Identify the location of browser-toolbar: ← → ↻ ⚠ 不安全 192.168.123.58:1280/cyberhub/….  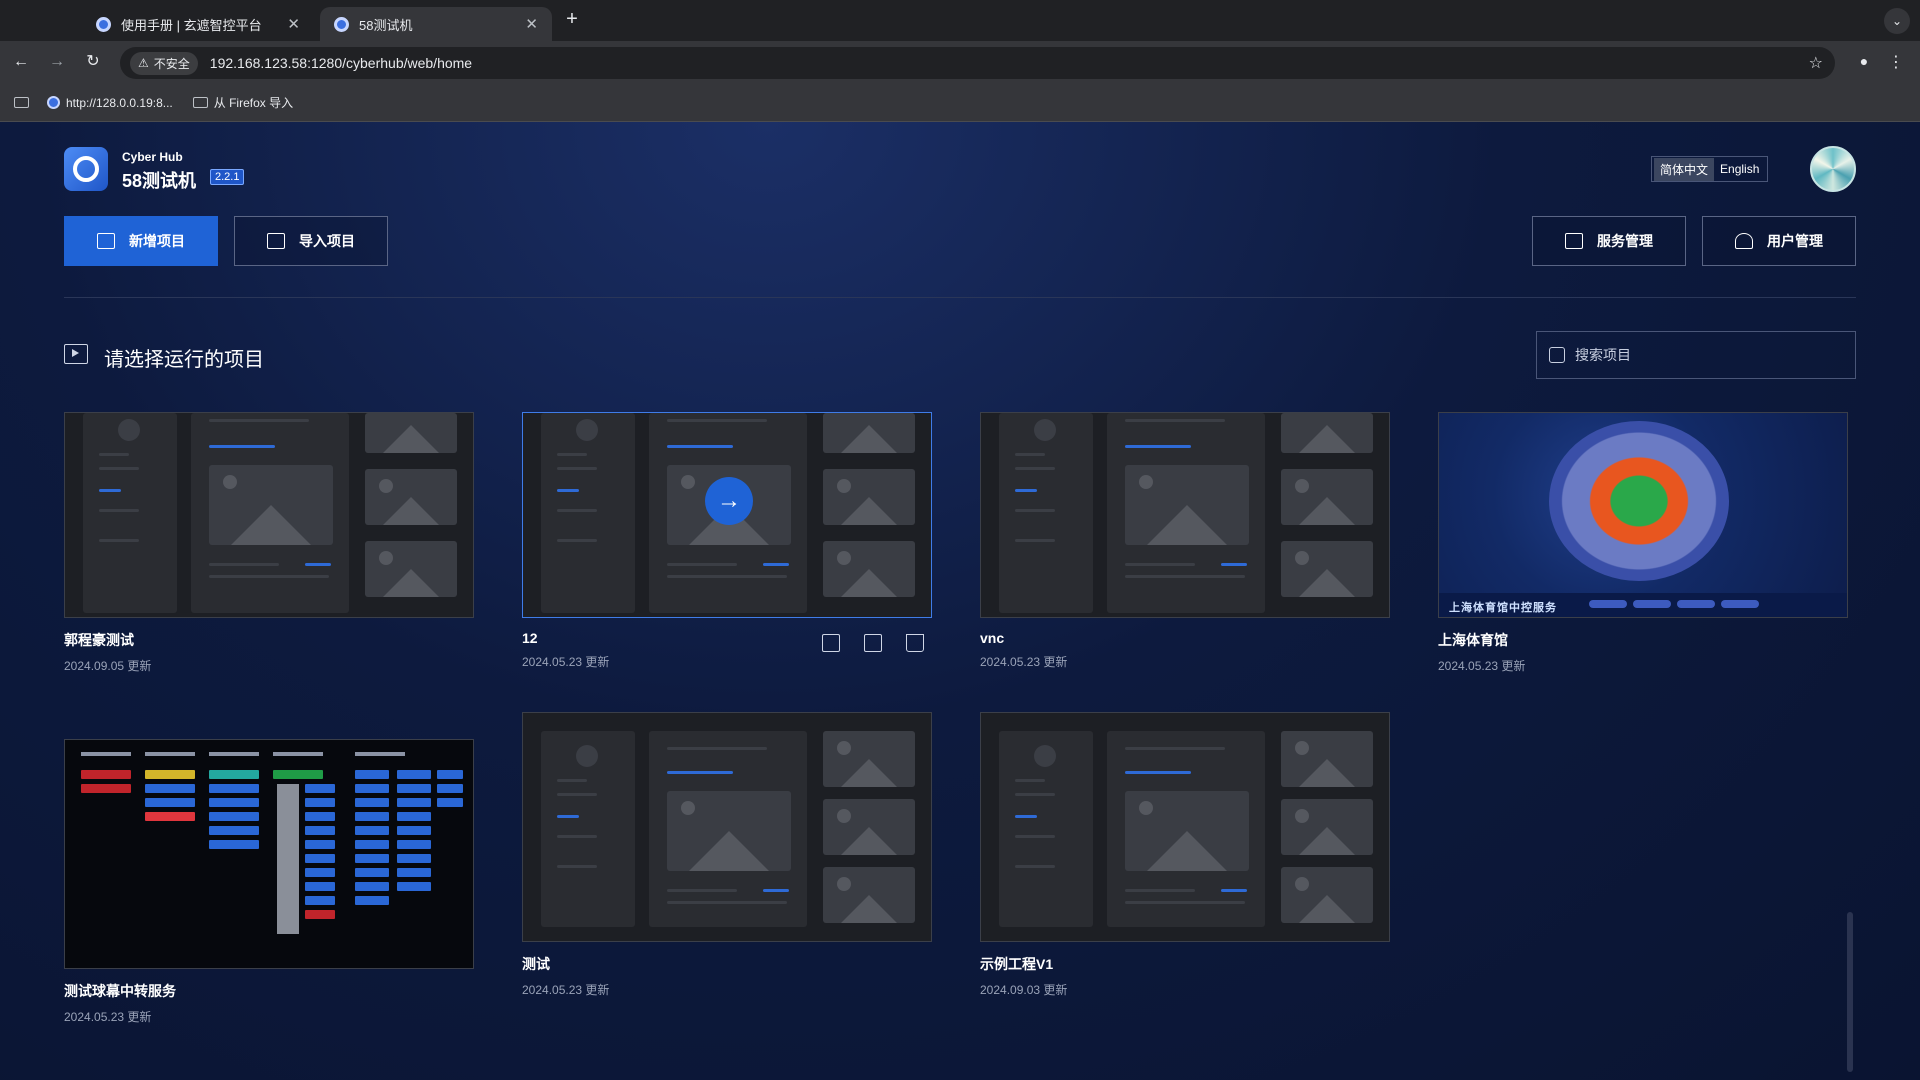
(960, 62).